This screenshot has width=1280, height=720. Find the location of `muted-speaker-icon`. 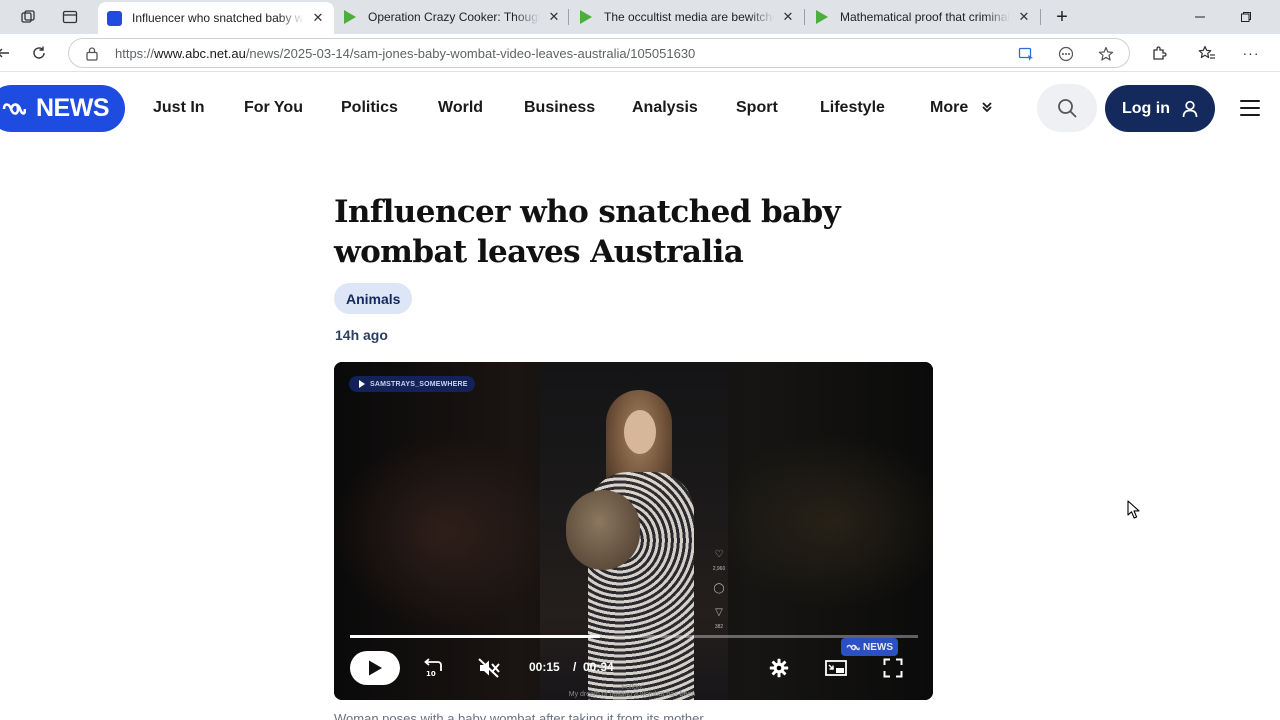

muted-speaker-icon is located at coordinates (489, 668).